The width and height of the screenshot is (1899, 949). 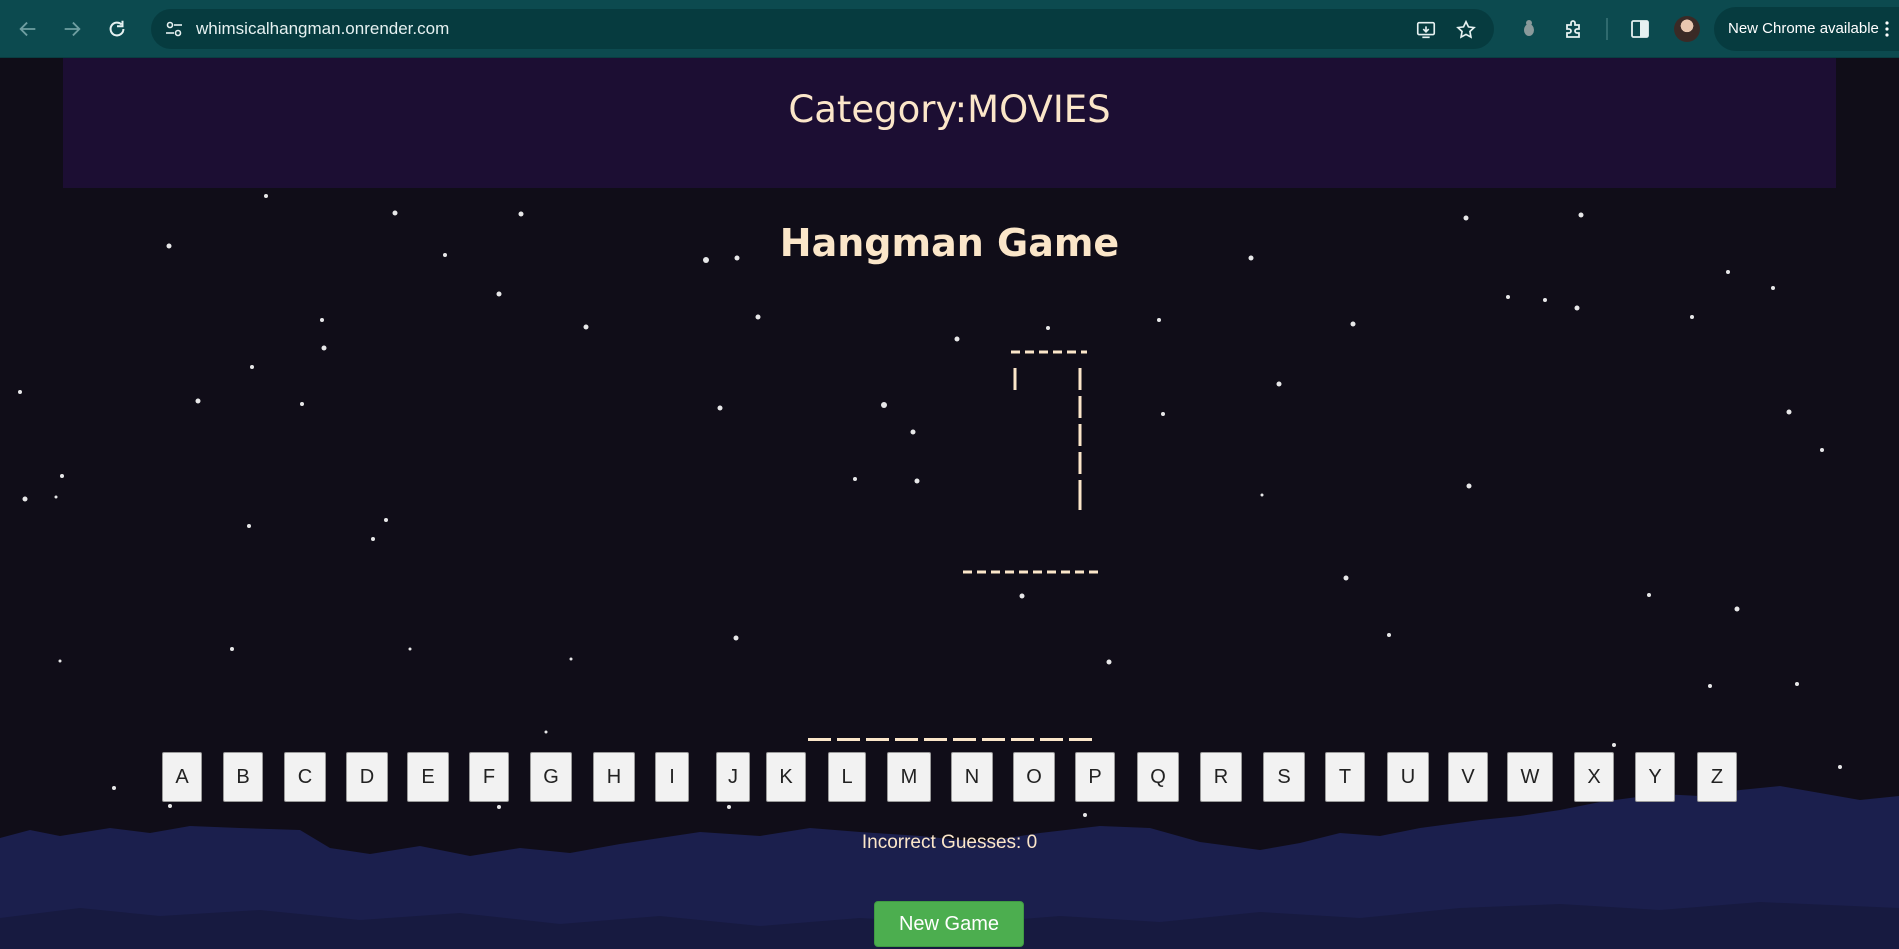 What do you see at coordinates (174, 29) in the screenshot?
I see `site-settings-icon` at bounding box center [174, 29].